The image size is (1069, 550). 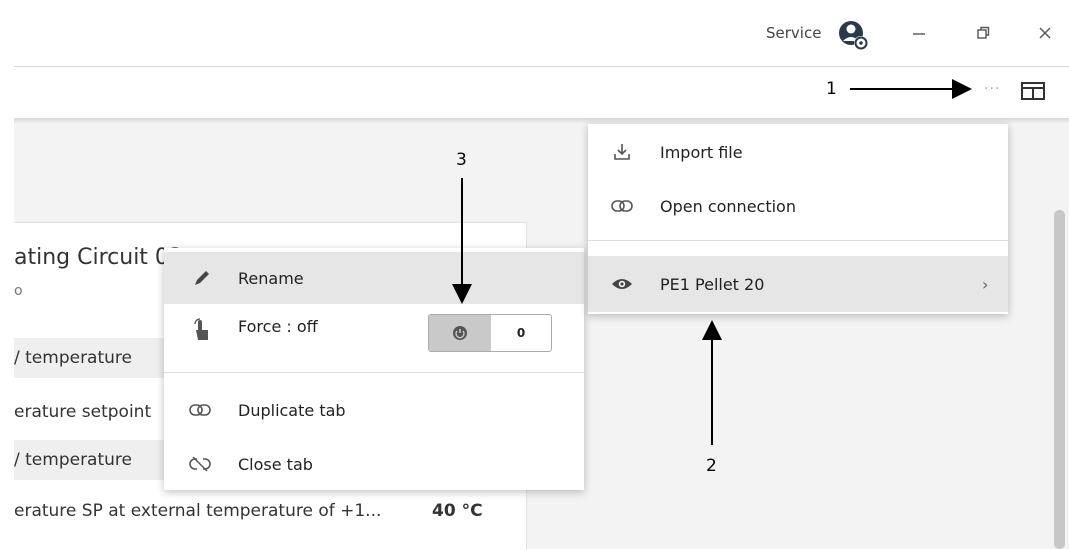 I want to click on annotation-label-3: 3, so click(x=461, y=160).